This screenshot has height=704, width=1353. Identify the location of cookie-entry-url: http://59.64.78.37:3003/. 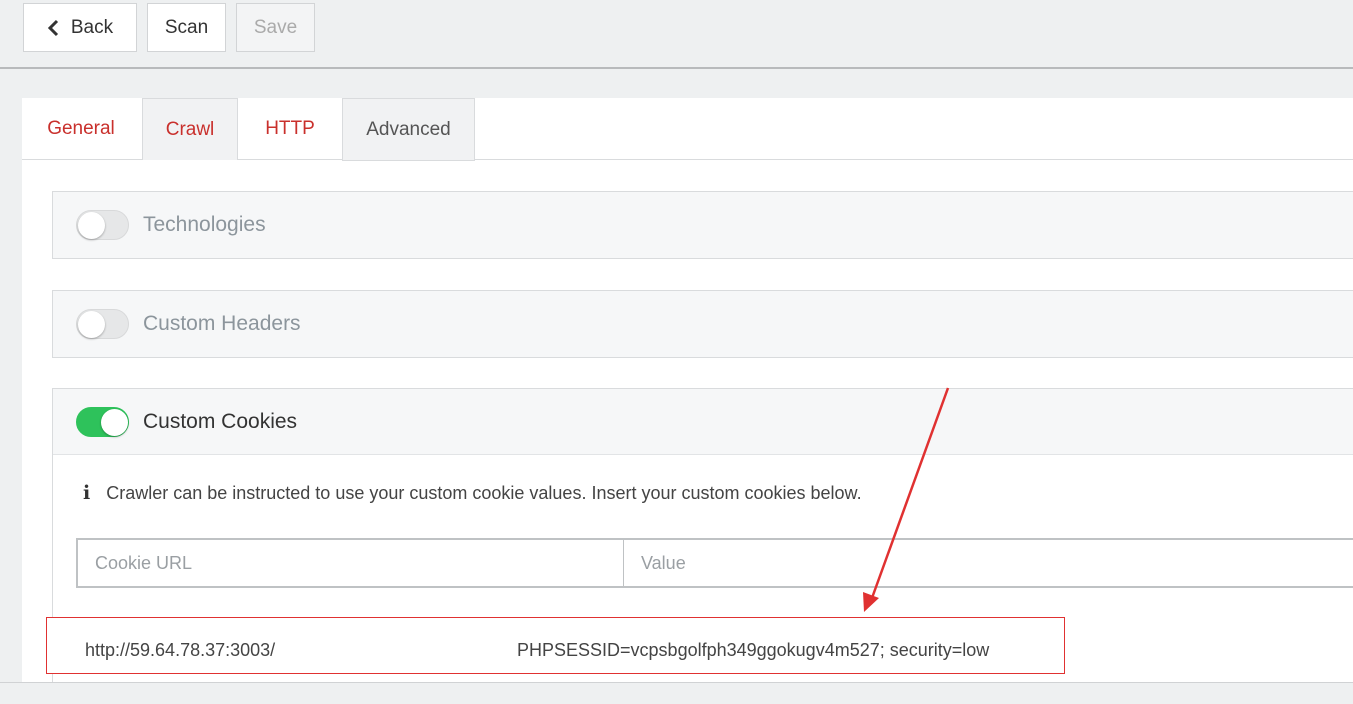
(180, 650).